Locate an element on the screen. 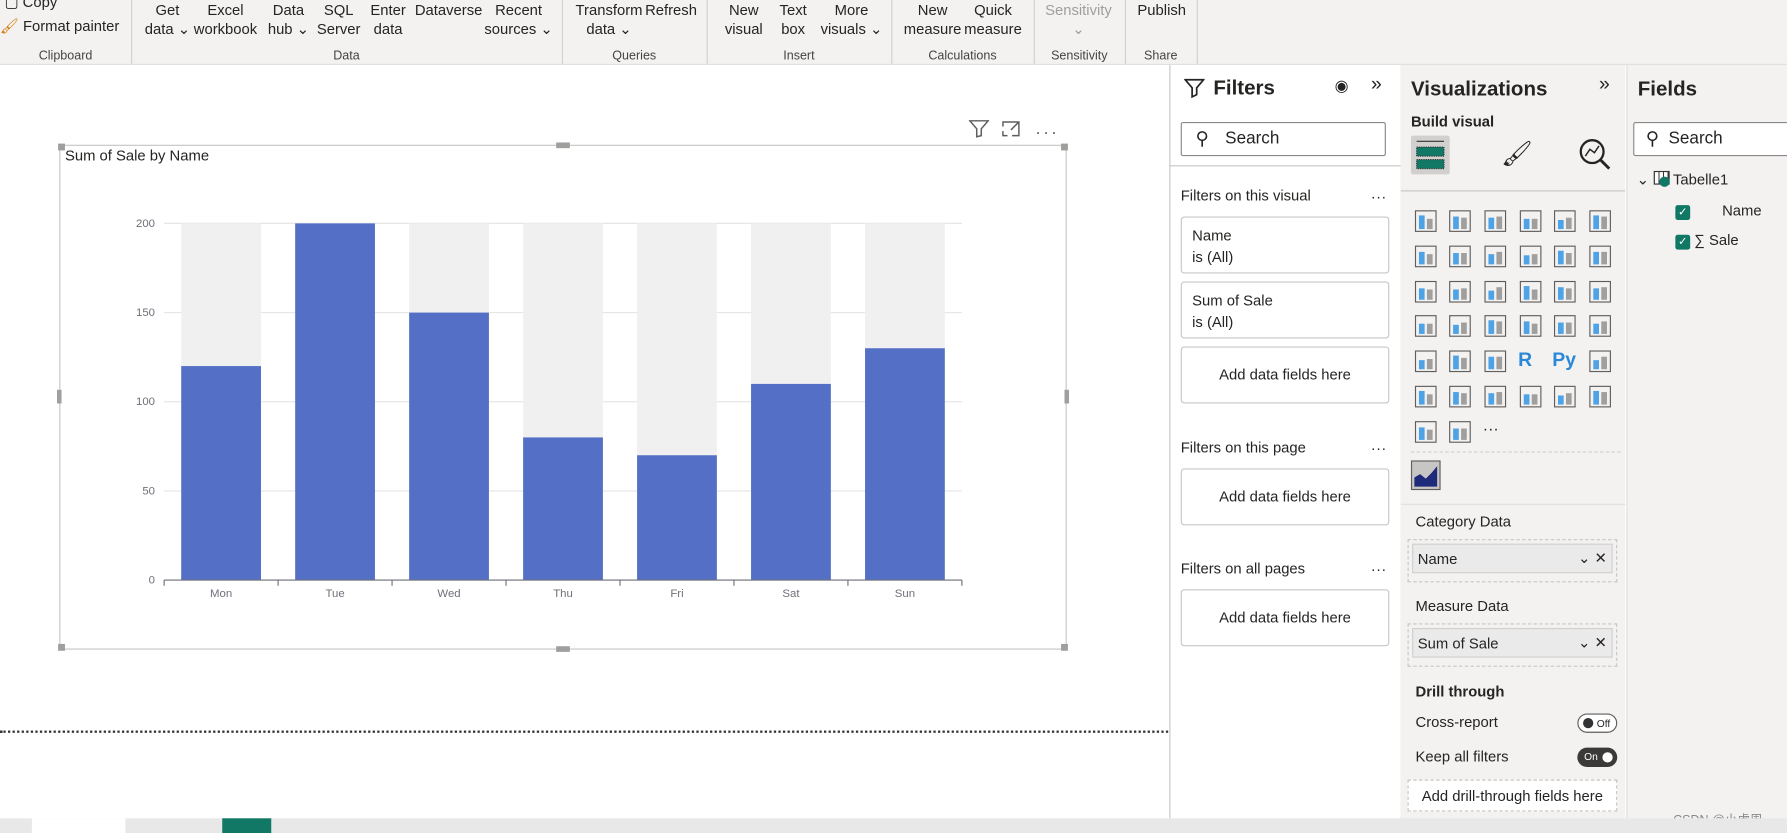  100-bar-visual-icon is located at coordinates (1564, 221).